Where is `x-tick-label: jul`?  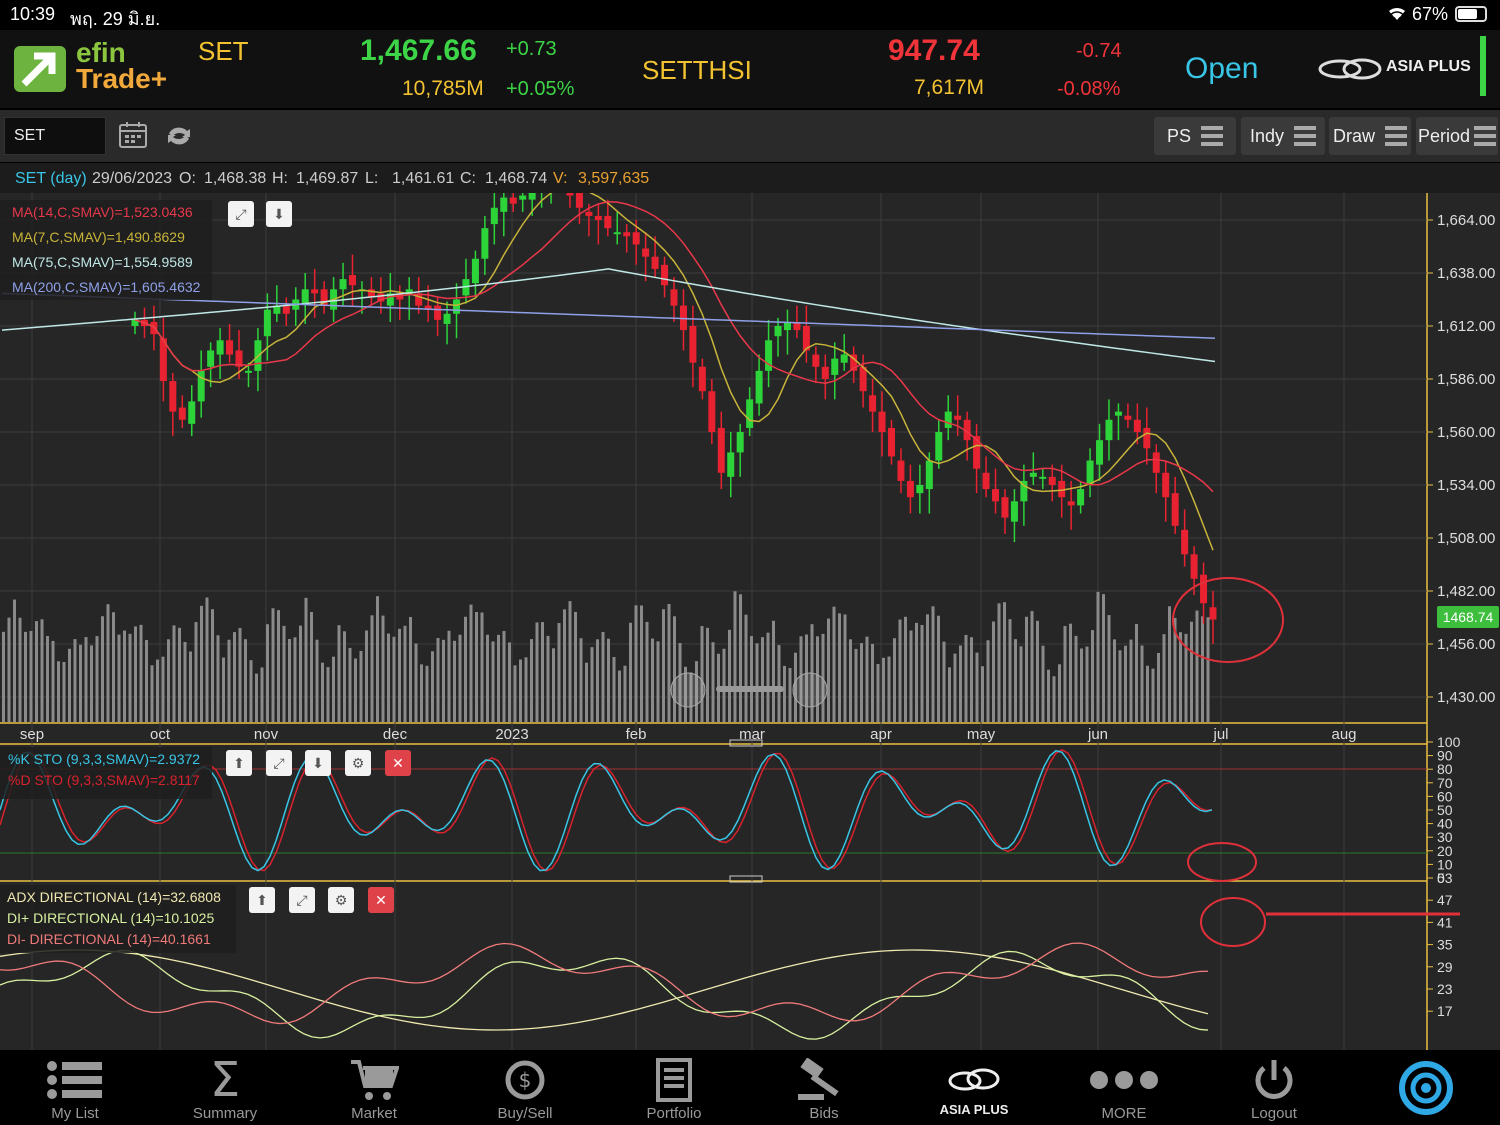 x-tick-label: jul is located at coordinates (1220, 734).